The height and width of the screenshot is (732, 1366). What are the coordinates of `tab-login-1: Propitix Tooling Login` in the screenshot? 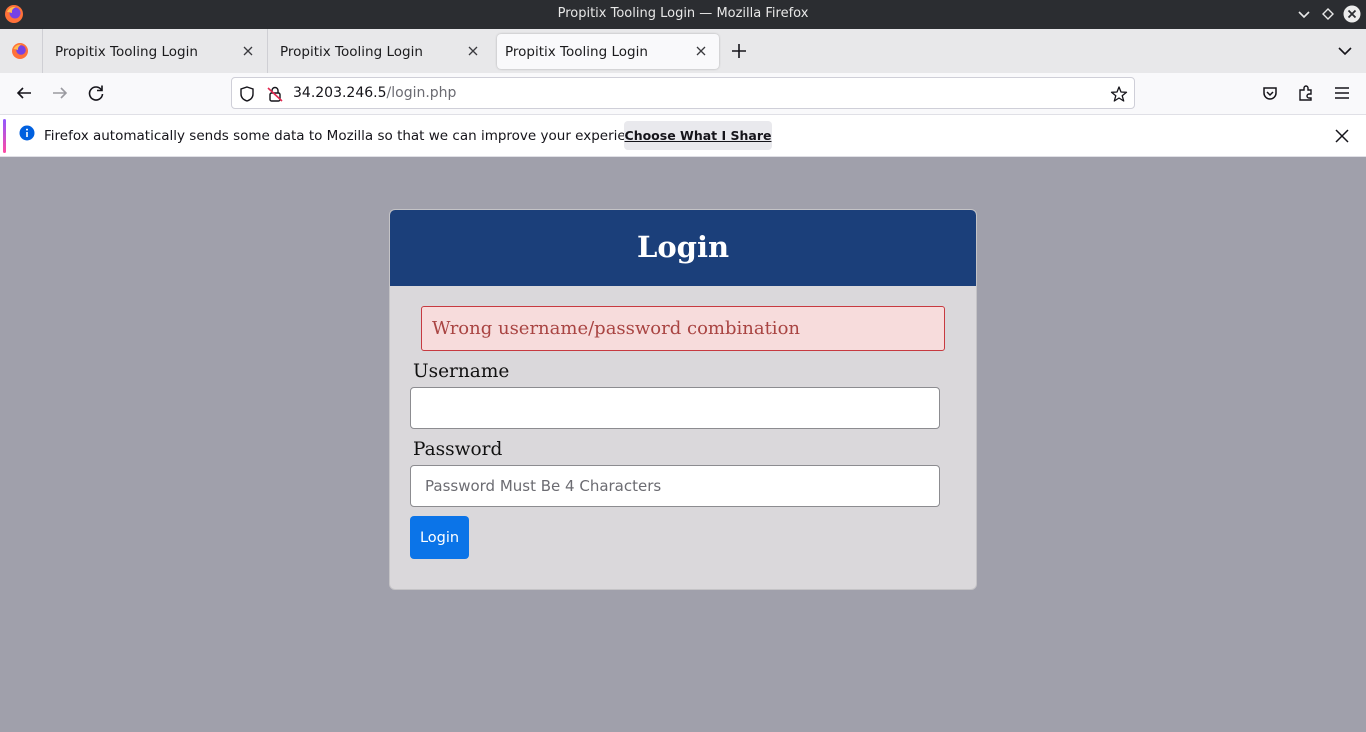 It's located at (152, 51).